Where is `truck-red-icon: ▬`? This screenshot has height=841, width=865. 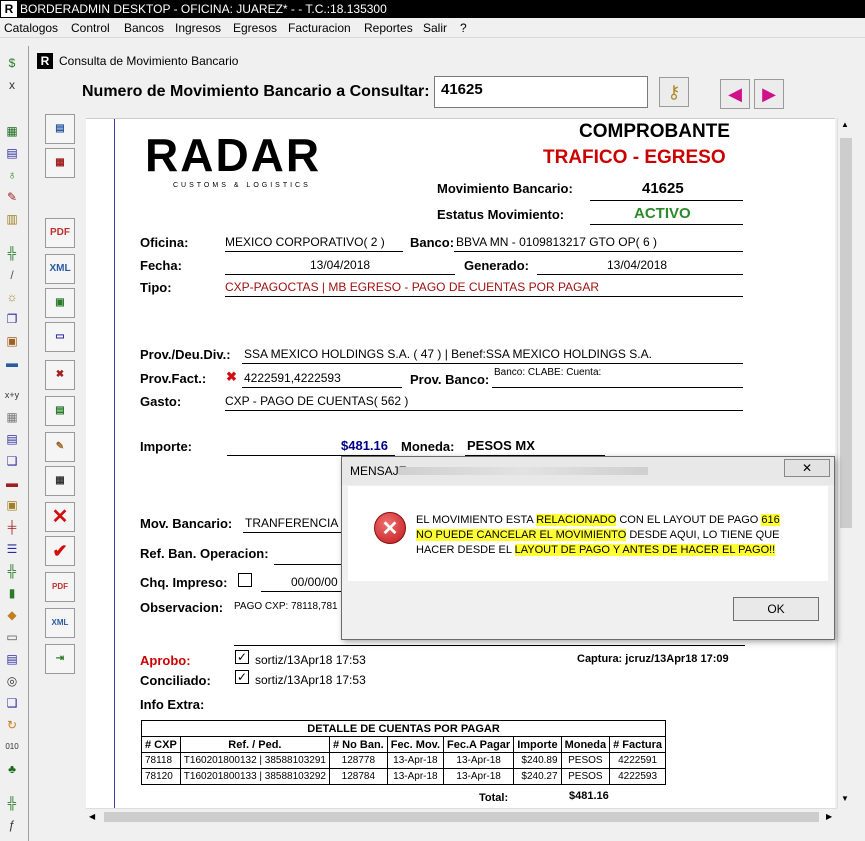
truck-red-icon: ▬ is located at coordinates (12, 483).